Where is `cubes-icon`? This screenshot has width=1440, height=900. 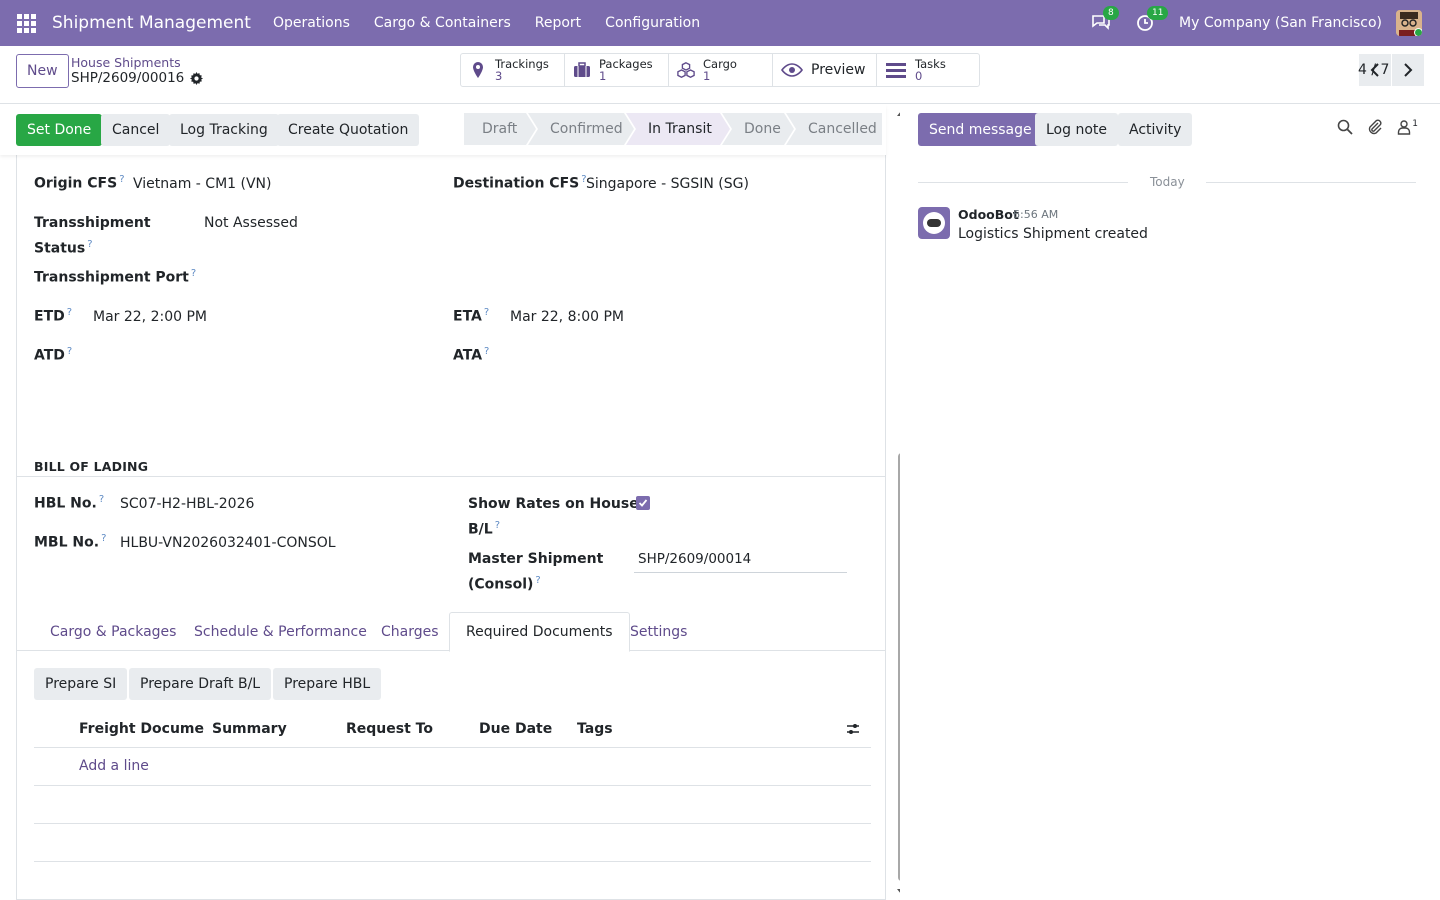 cubes-icon is located at coordinates (686, 70).